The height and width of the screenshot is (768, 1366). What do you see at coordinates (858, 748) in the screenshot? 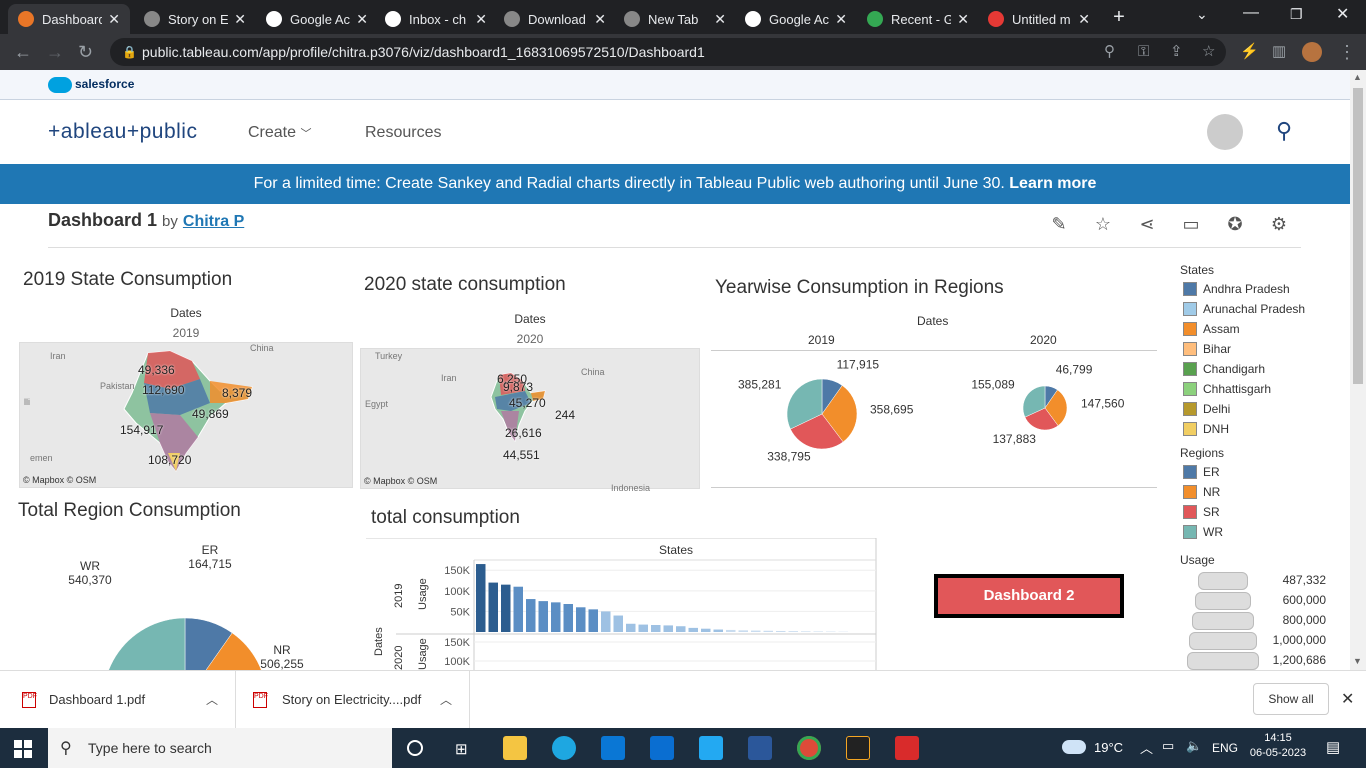
I see `vector-app-icon` at bounding box center [858, 748].